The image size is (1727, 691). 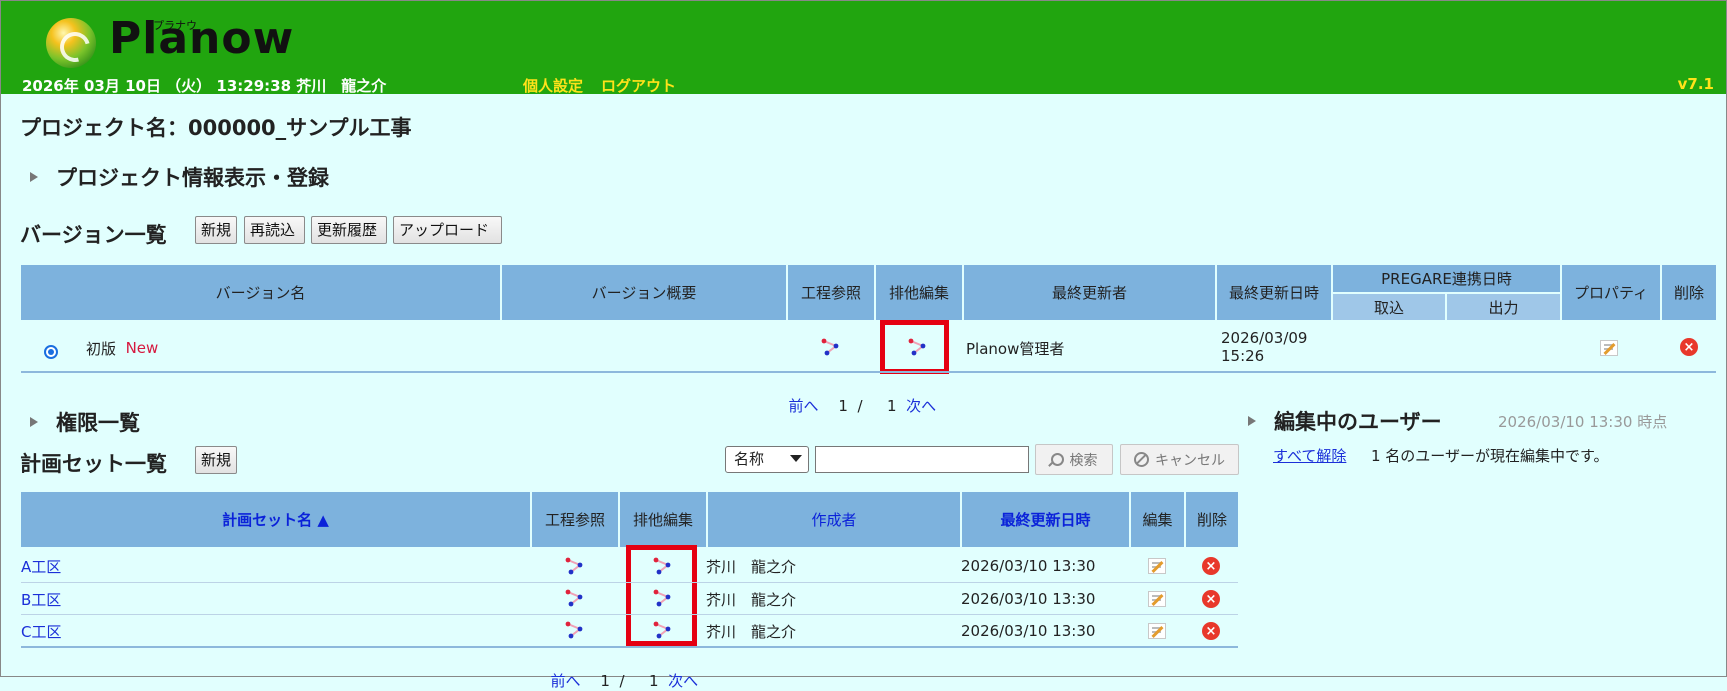 I want to click on project-info-toggle: プロジェクト情報表示・登録, so click(x=179, y=177).